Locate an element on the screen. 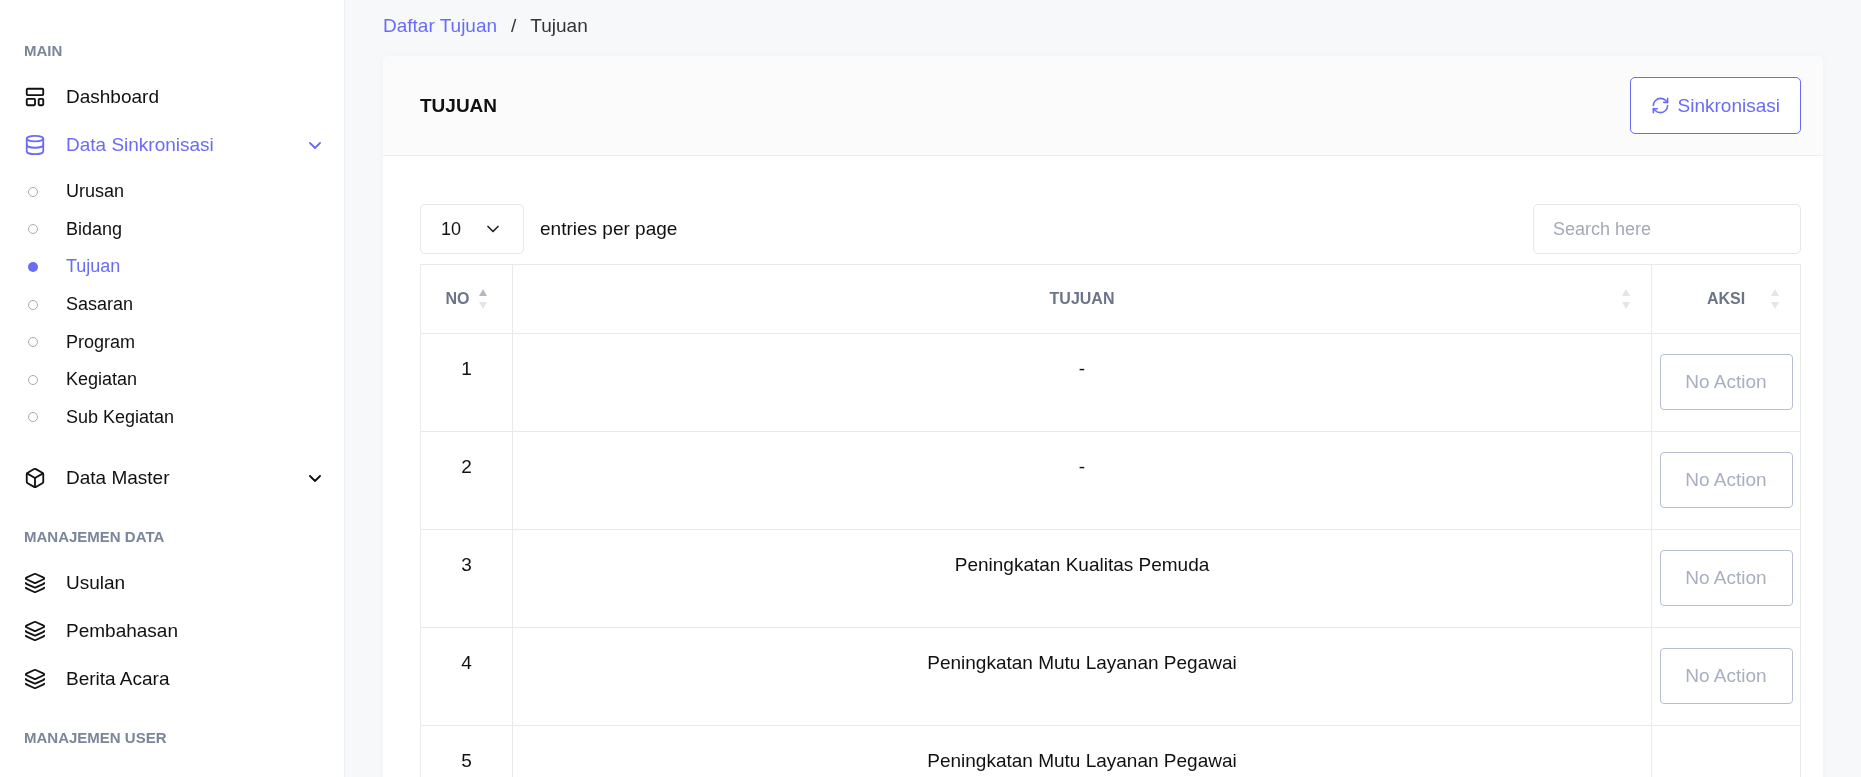 Image resolution: width=1861 pixels, height=777 pixels. column-header: AKSI is located at coordinates (1726, 299).